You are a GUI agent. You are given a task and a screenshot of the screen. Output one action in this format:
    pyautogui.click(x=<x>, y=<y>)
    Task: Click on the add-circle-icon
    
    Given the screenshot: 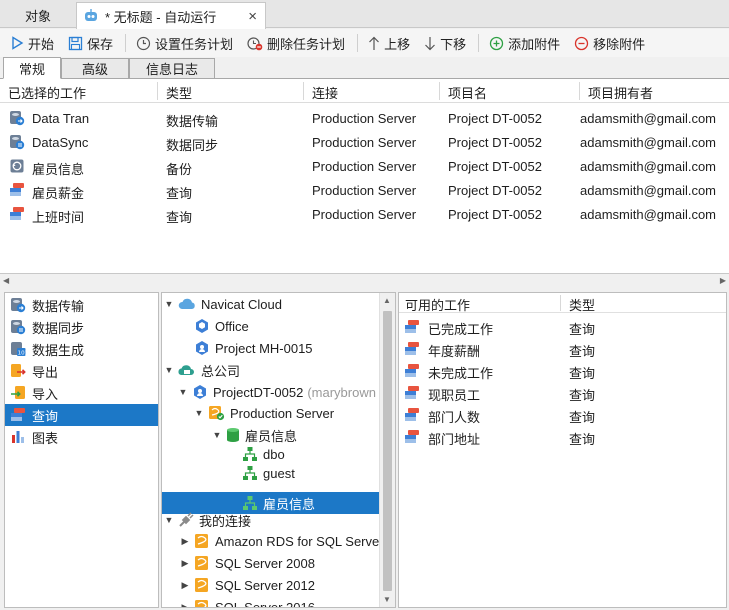 What is the action you would take?
    pyautogui.click(x=496, y=43)
    